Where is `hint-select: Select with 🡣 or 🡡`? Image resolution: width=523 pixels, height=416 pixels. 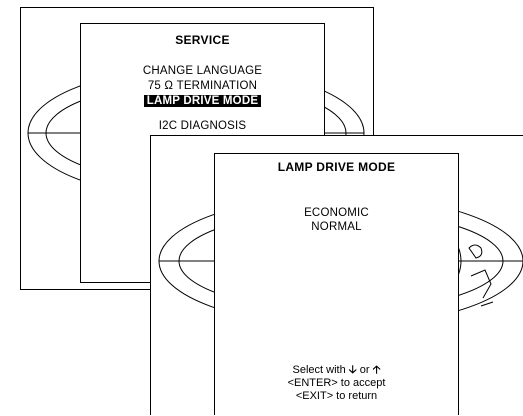
hint-select: Select with 🡣 or 🡡 is located at coordinates (336, 370).